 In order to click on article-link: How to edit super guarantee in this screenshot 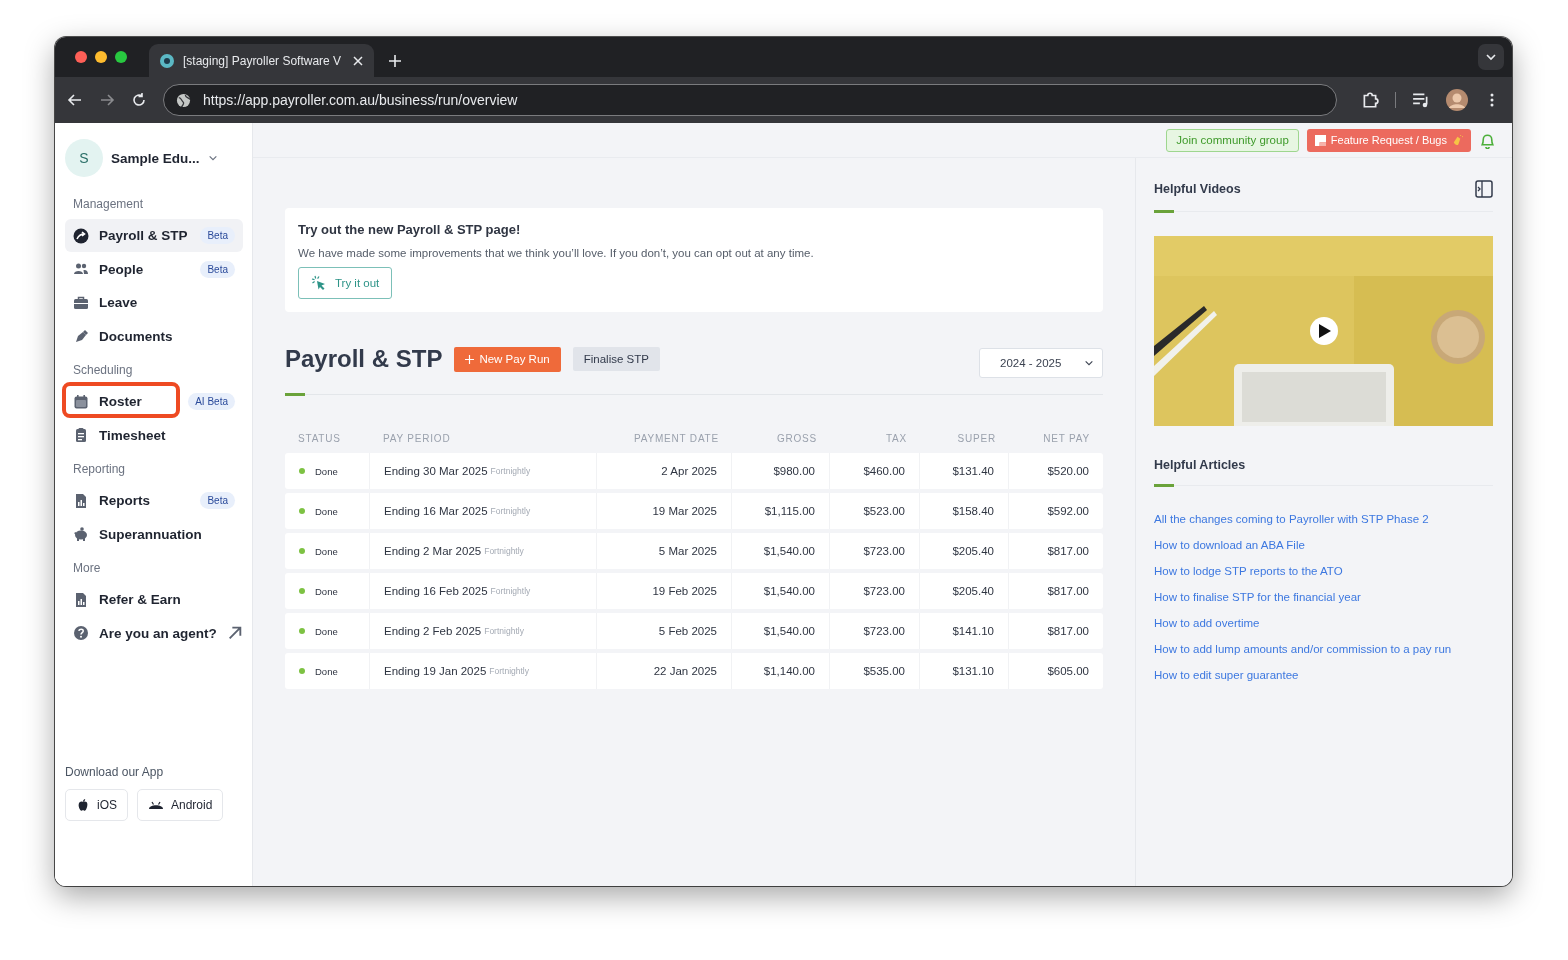, I will do `click(1226, 675)`.